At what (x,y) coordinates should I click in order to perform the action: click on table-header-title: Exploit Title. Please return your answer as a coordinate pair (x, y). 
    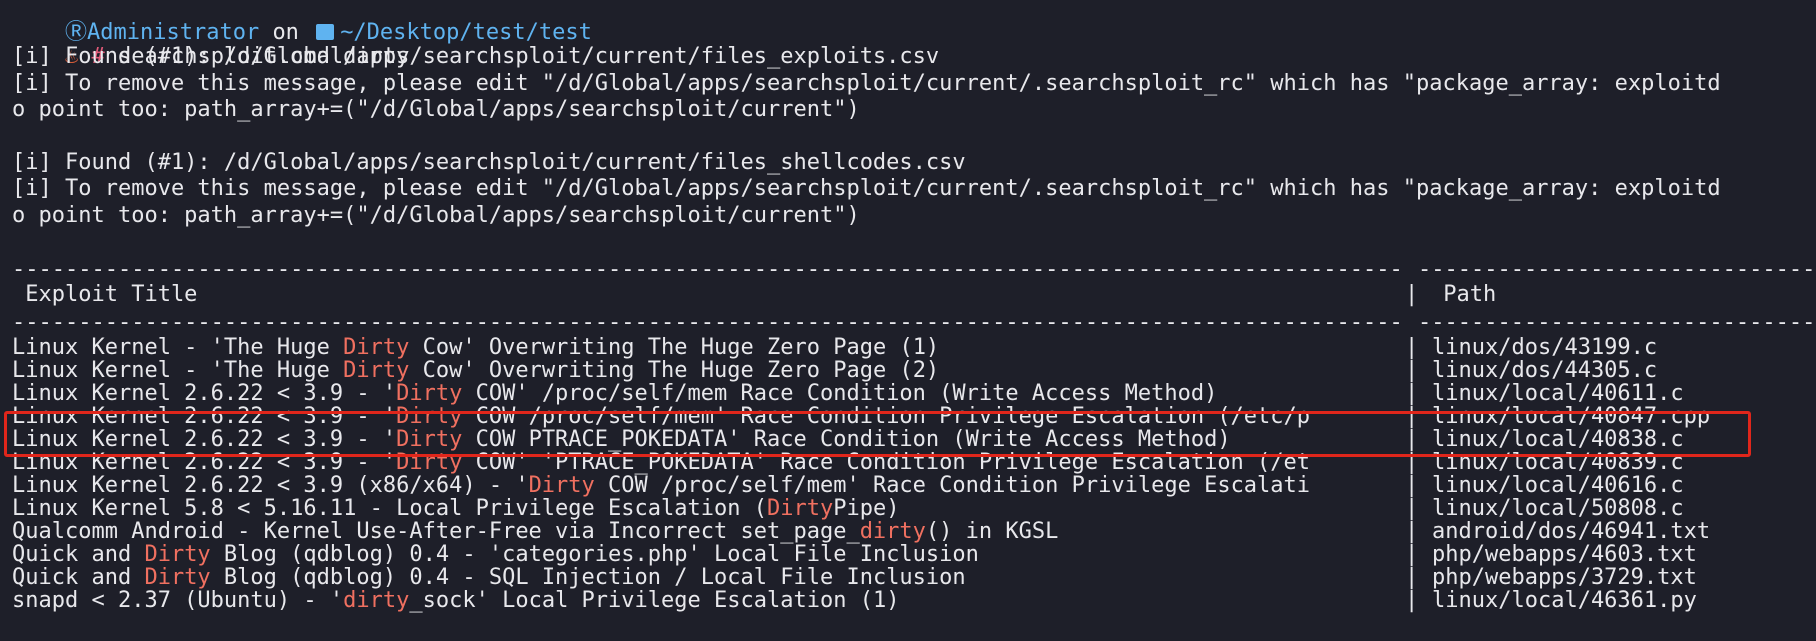
    Looking at the image, I should click on (105, 294).